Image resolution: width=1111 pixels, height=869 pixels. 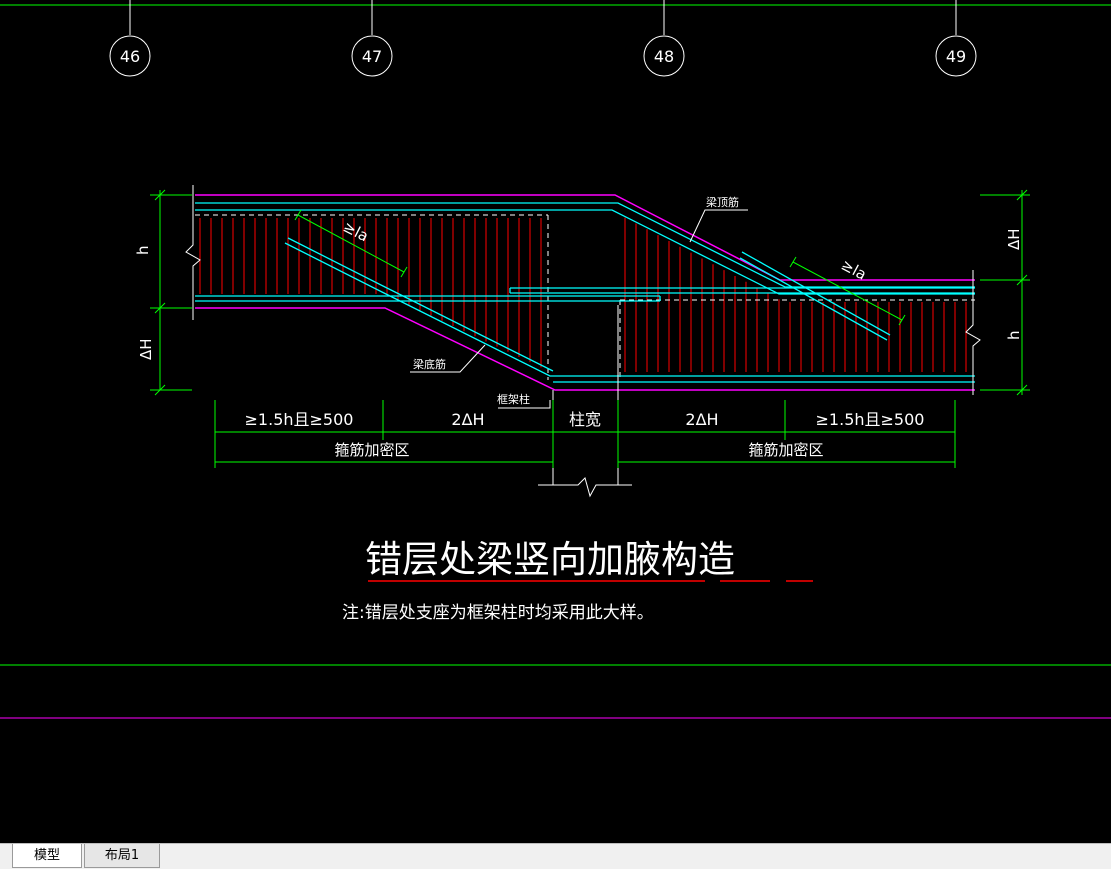 I want to click on haunch-dashed-lines, so click(x=585, y=297).